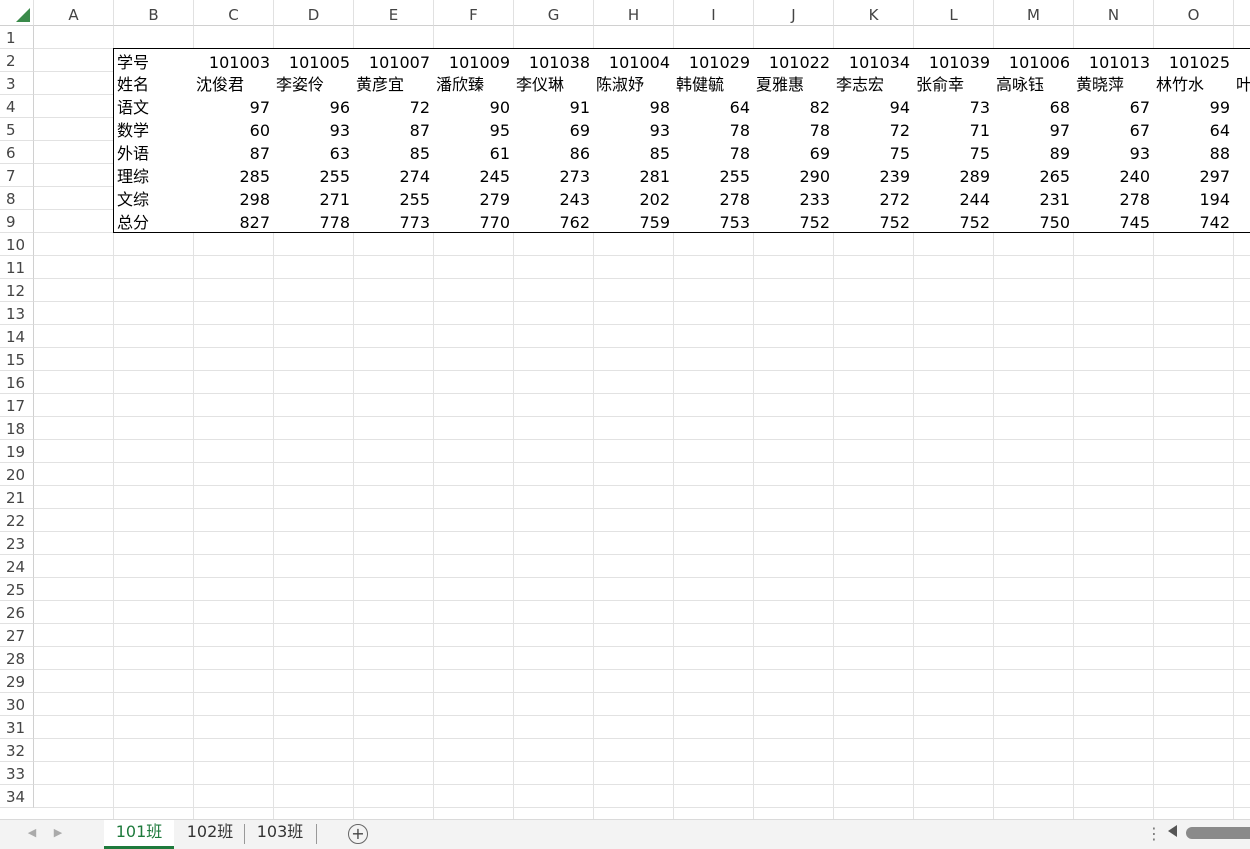 The image size is (1250, 849). Describe the element at coordinates (873, 60) in the screenshot. I see `student-id-cell: 101034` at that location.